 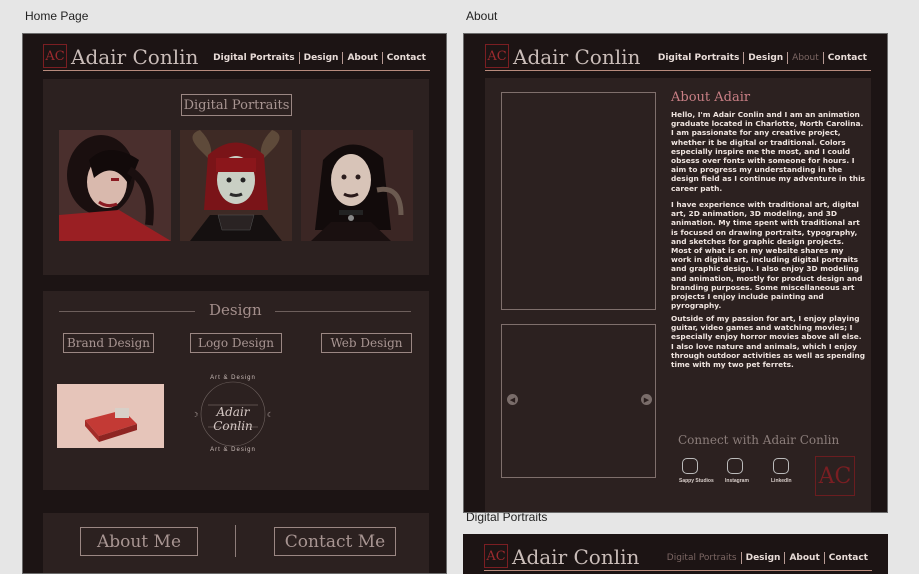 What do you see at coordinates (127, 311) in the screenshot?
I see `design-rule-left` at bounding box center [127, 311].